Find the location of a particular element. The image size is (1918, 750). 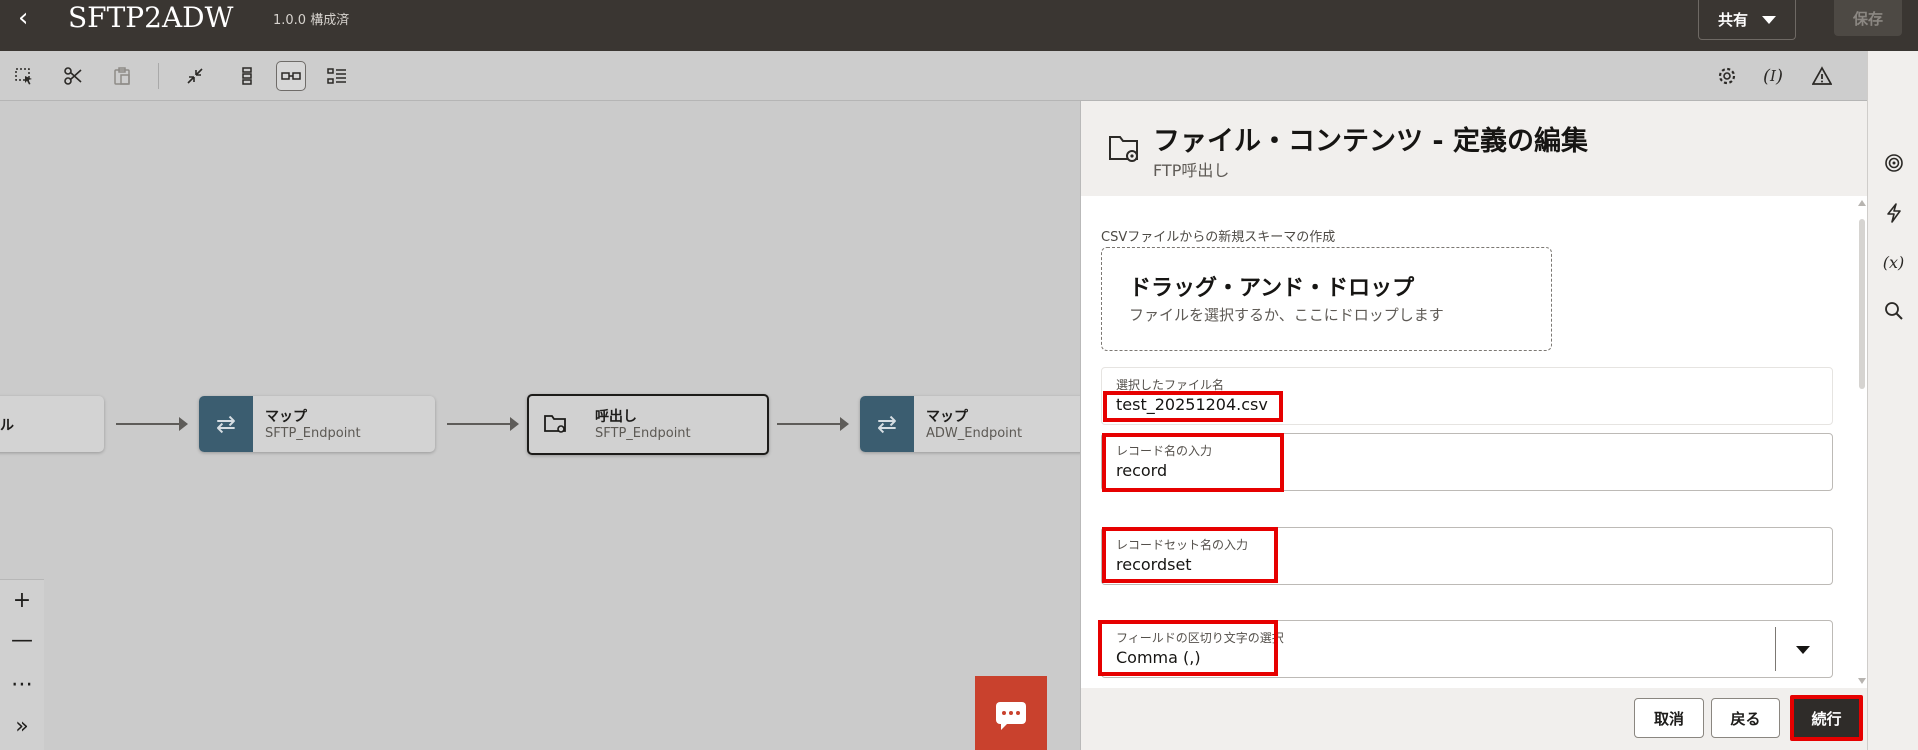

field-value: recordset is located at coordinates (1154, 564).